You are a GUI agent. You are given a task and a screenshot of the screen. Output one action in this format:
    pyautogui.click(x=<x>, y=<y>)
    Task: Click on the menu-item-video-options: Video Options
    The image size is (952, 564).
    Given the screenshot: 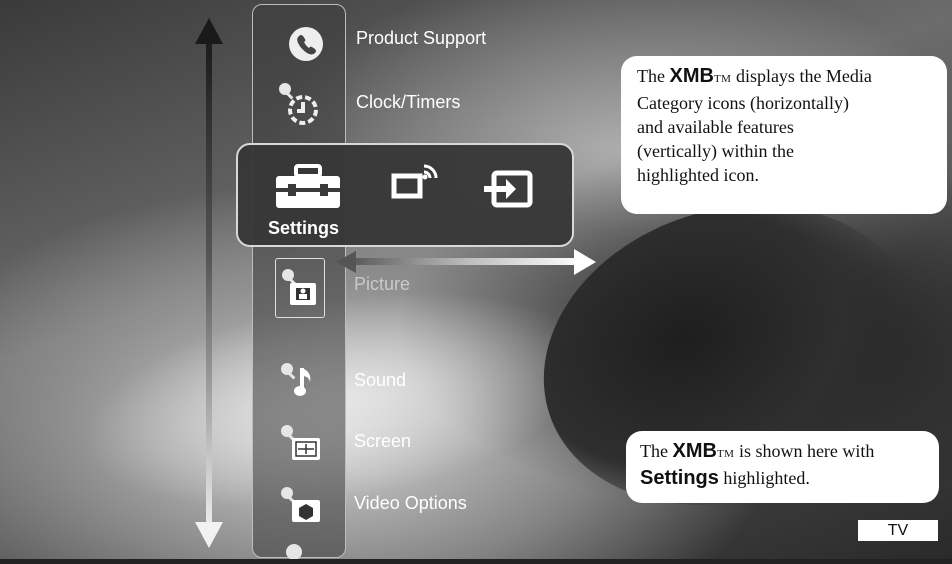 What is the action you would take?
    pyautogui.click(x=410, y=503)
    